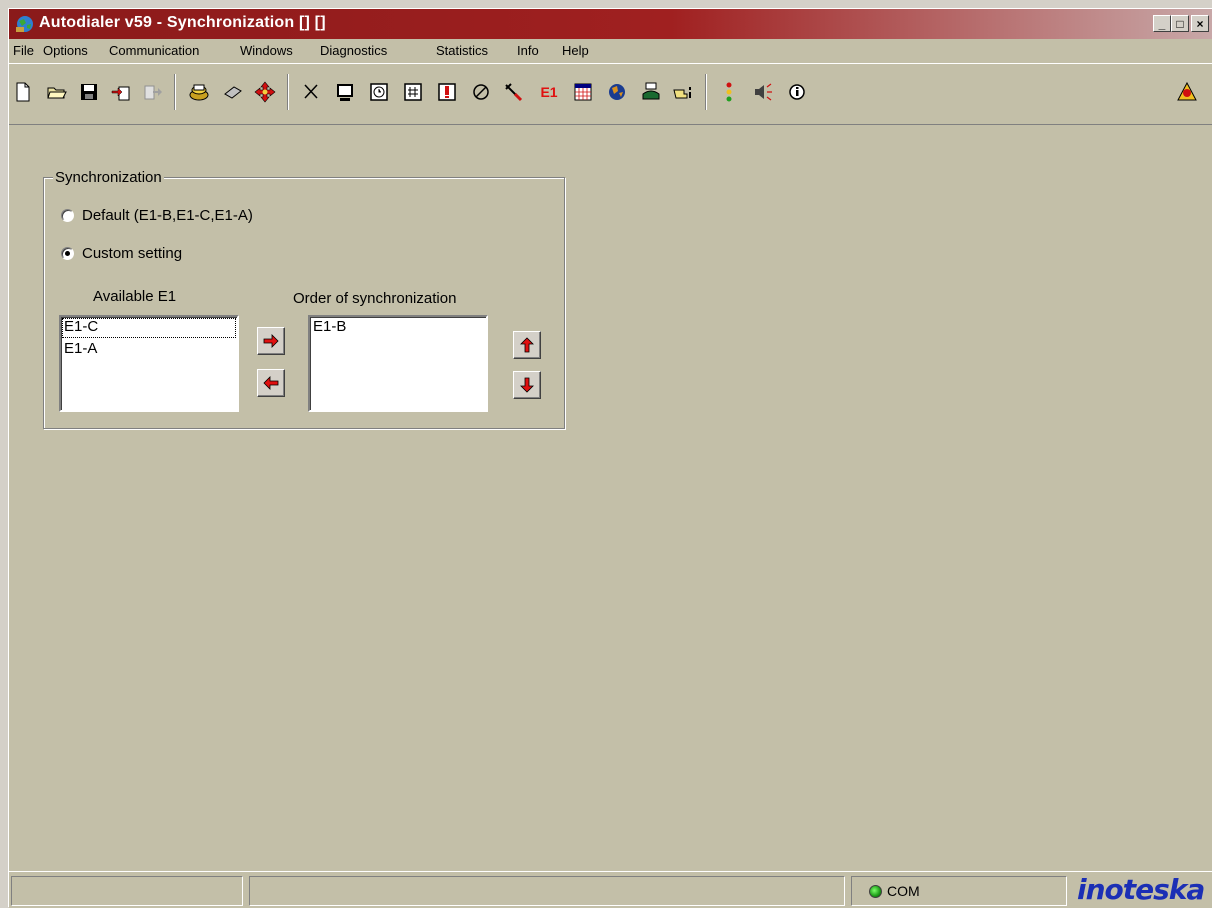 This screenshot has height=908, width=1212. I want to click on menu-diagnostics: Diagnostics, so click(353, 50).